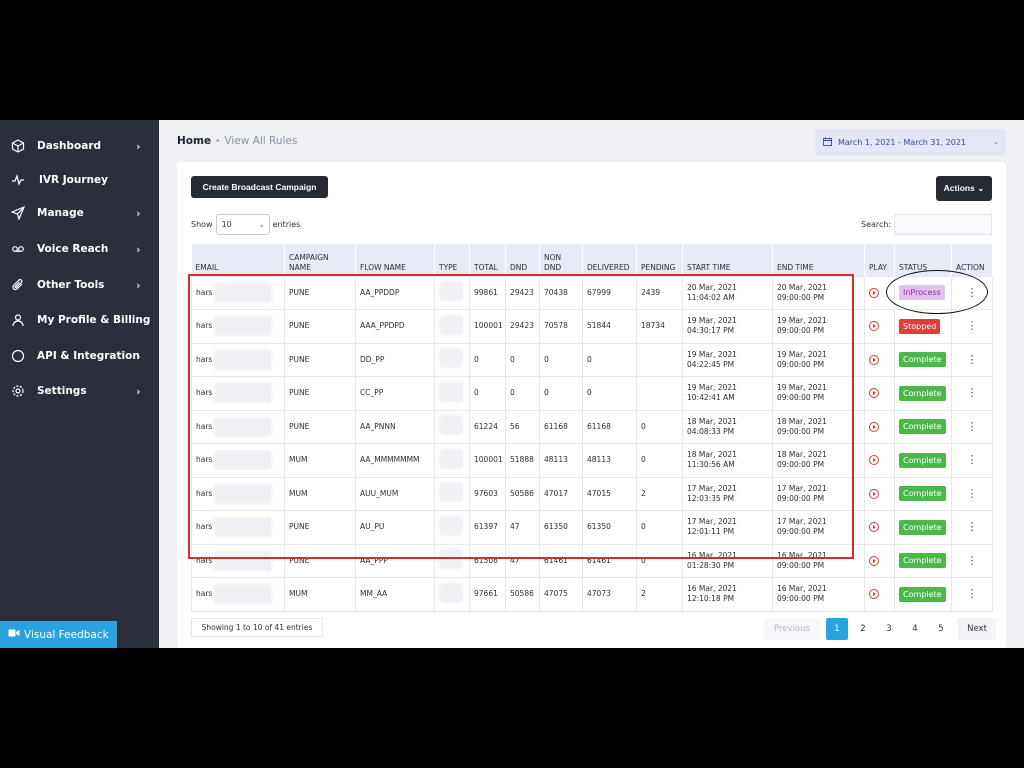 This screenshot has width=1024, height=768. I want to click on next-page-button: Next, so click(977, 629).